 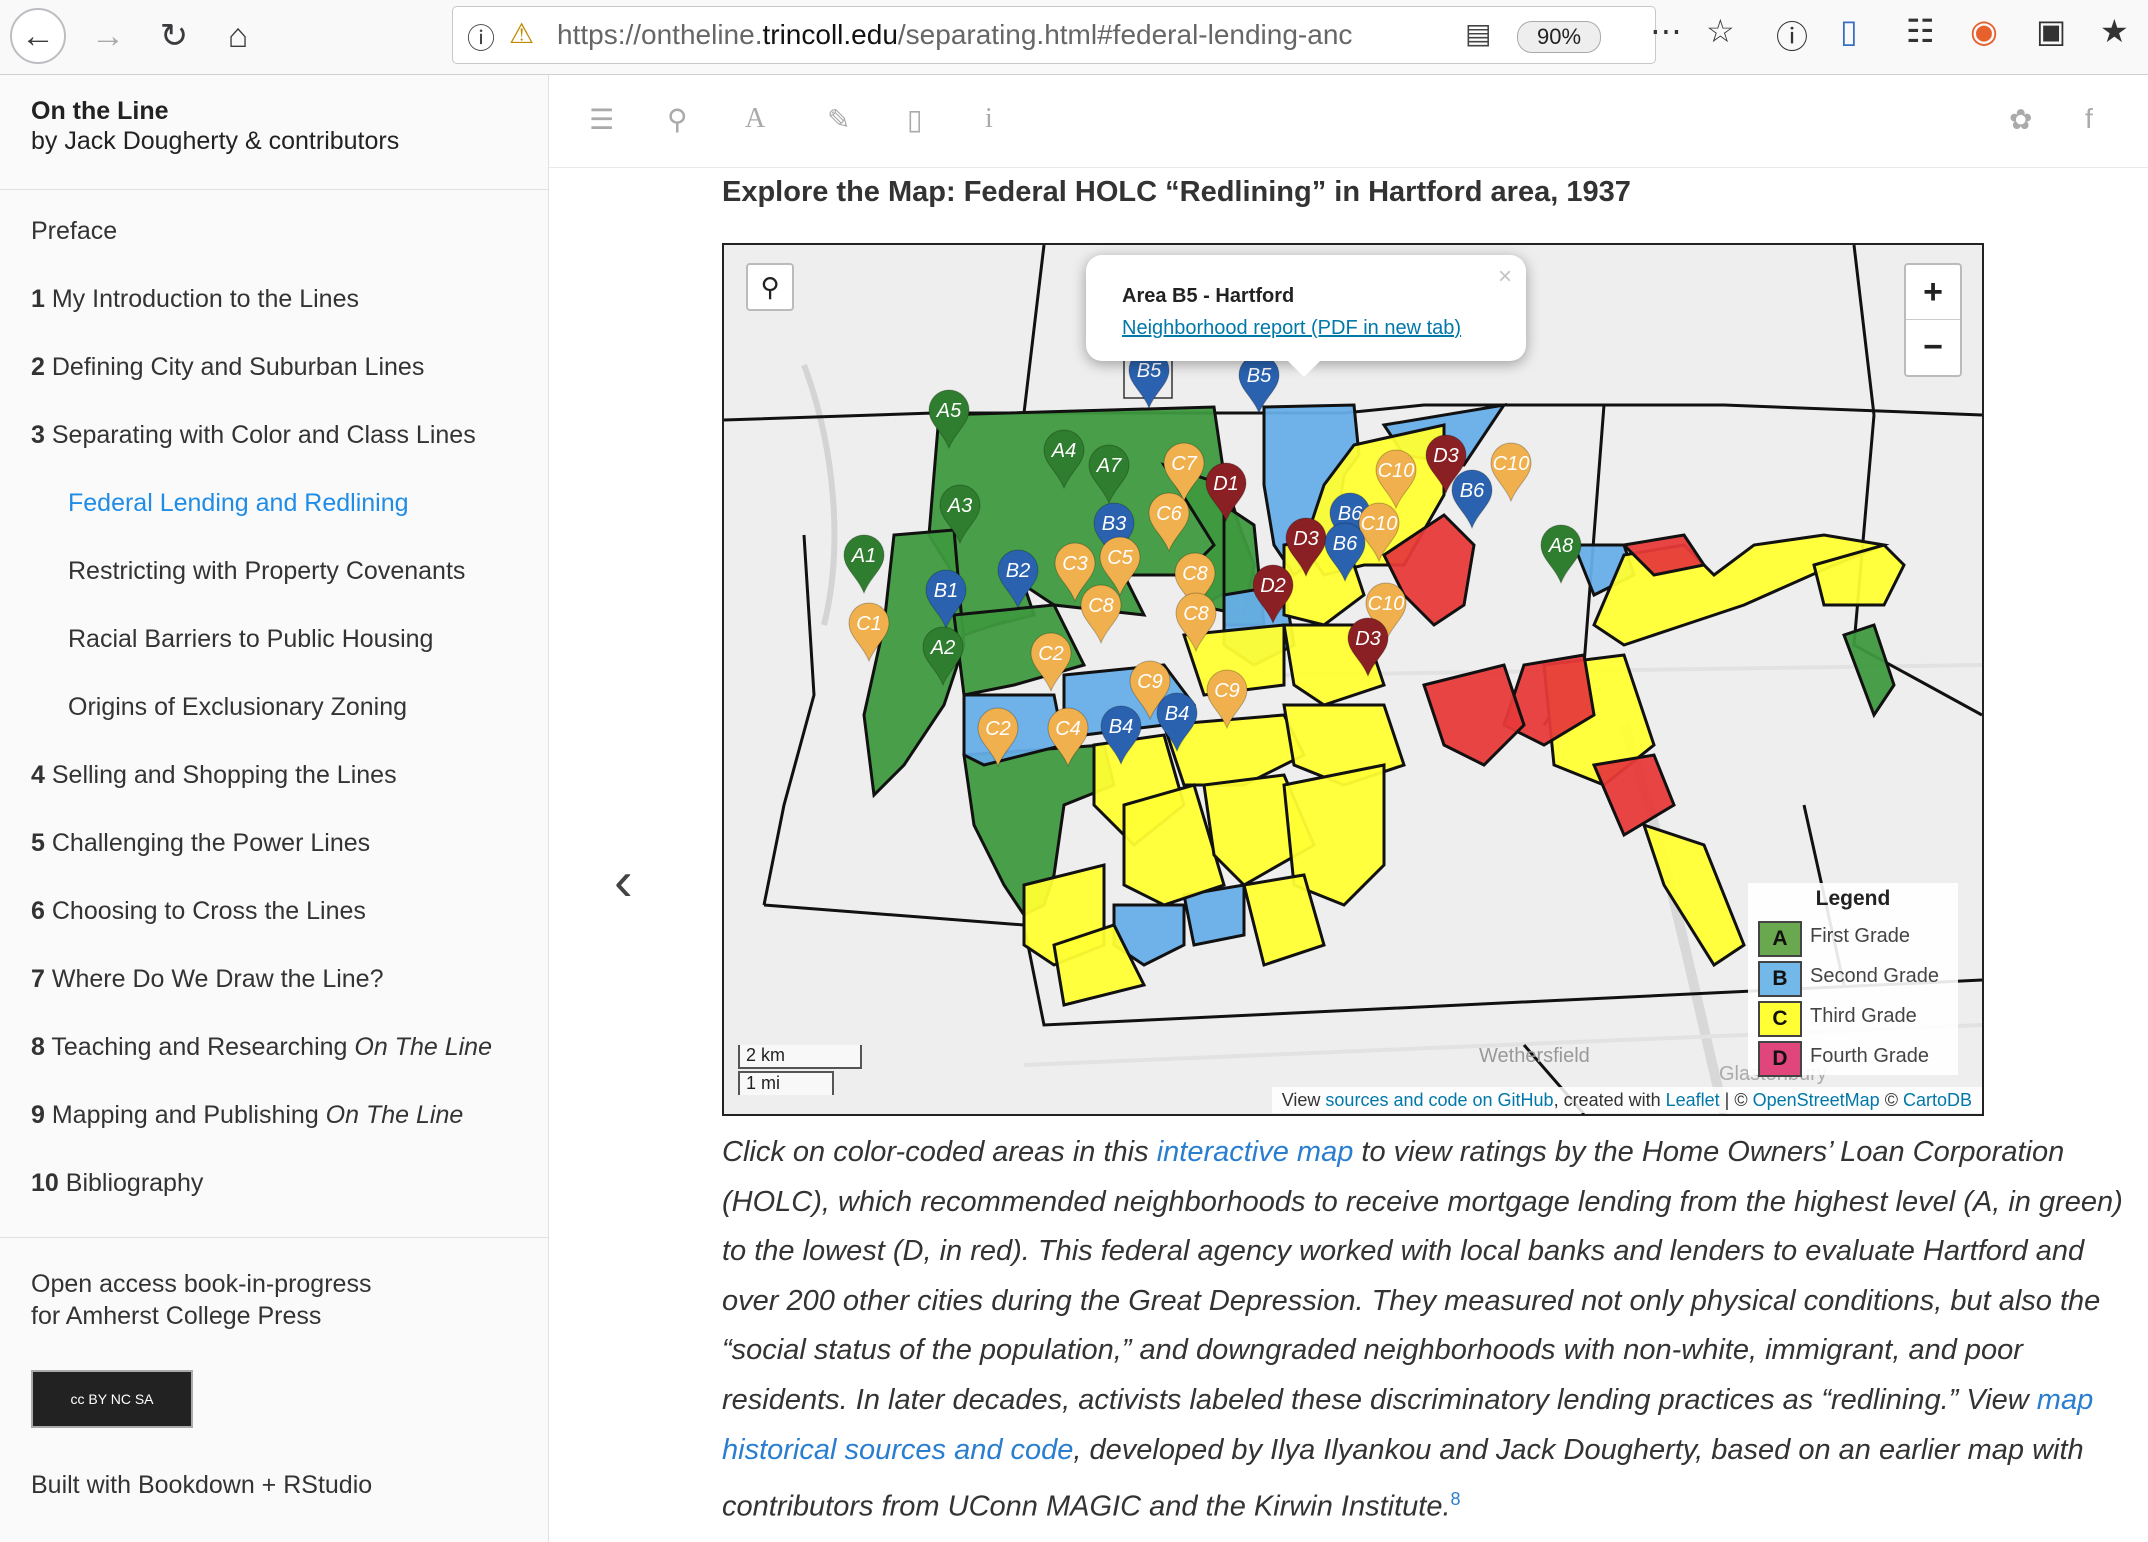 I want to click on map-marker-label: A8, so click(x=1560, y=546).